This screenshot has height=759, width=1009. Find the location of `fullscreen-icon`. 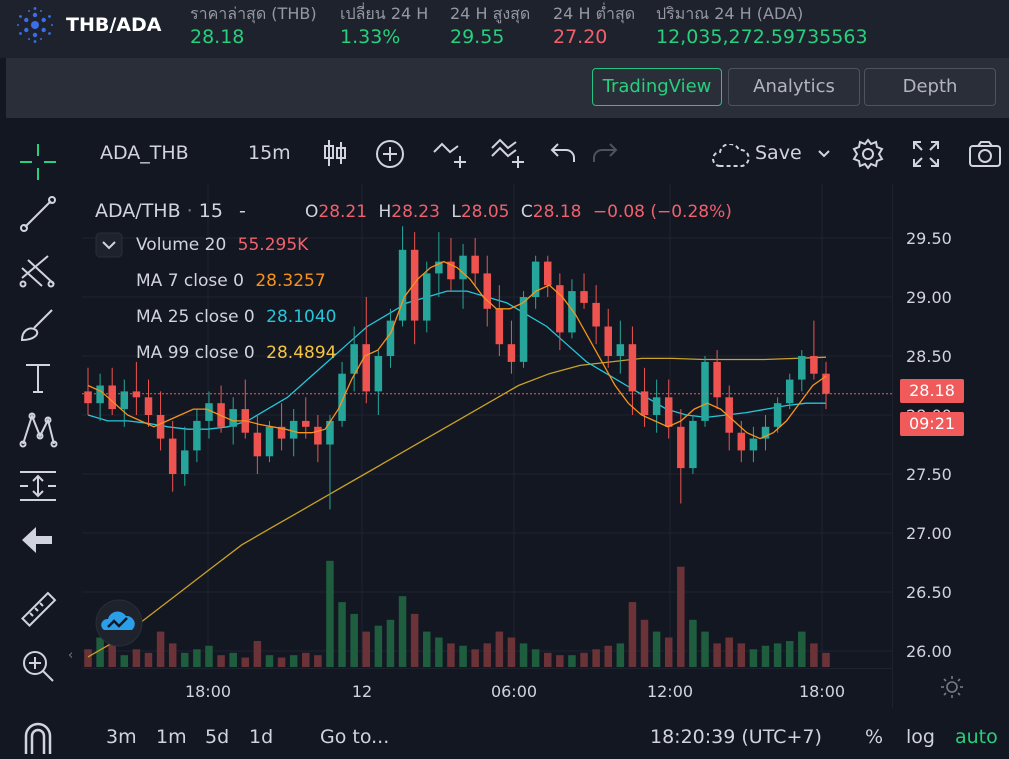

fullscreen-icon is located at coordinates (926, 154).